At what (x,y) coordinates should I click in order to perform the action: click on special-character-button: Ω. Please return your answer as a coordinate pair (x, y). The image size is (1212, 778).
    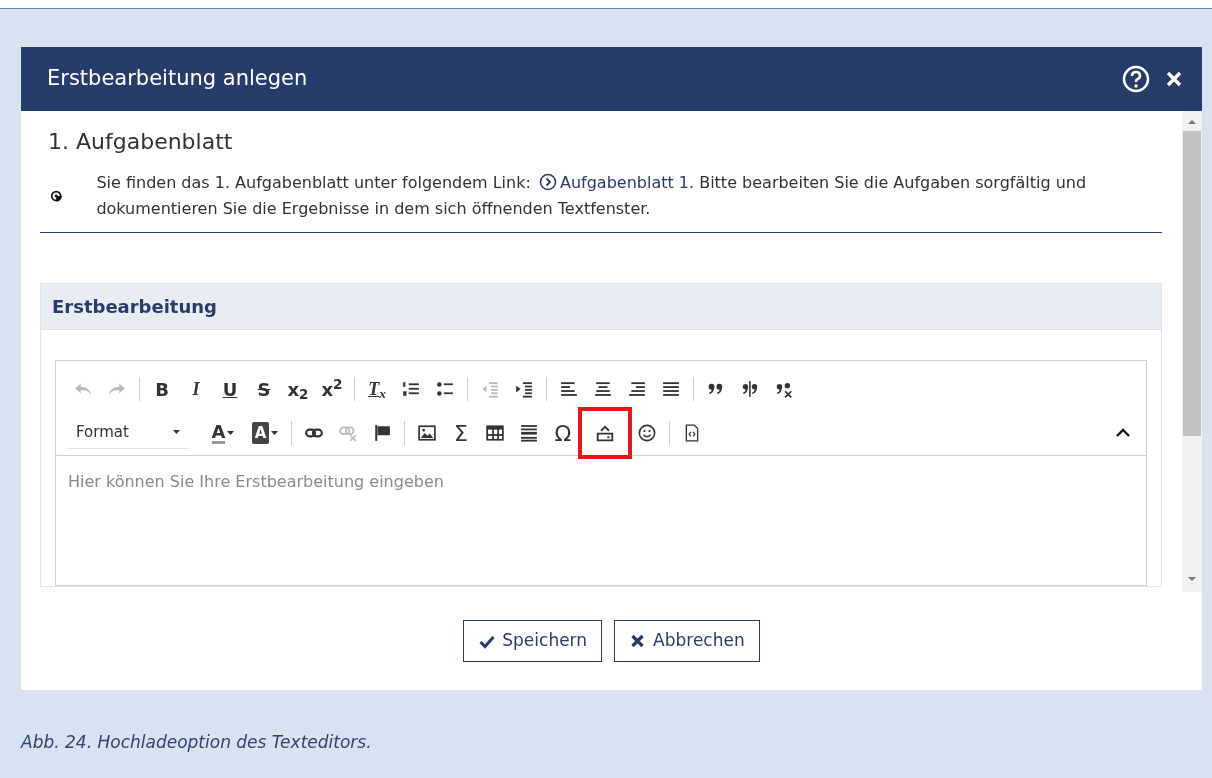
    Looking at the image, I should click on (563, 433).